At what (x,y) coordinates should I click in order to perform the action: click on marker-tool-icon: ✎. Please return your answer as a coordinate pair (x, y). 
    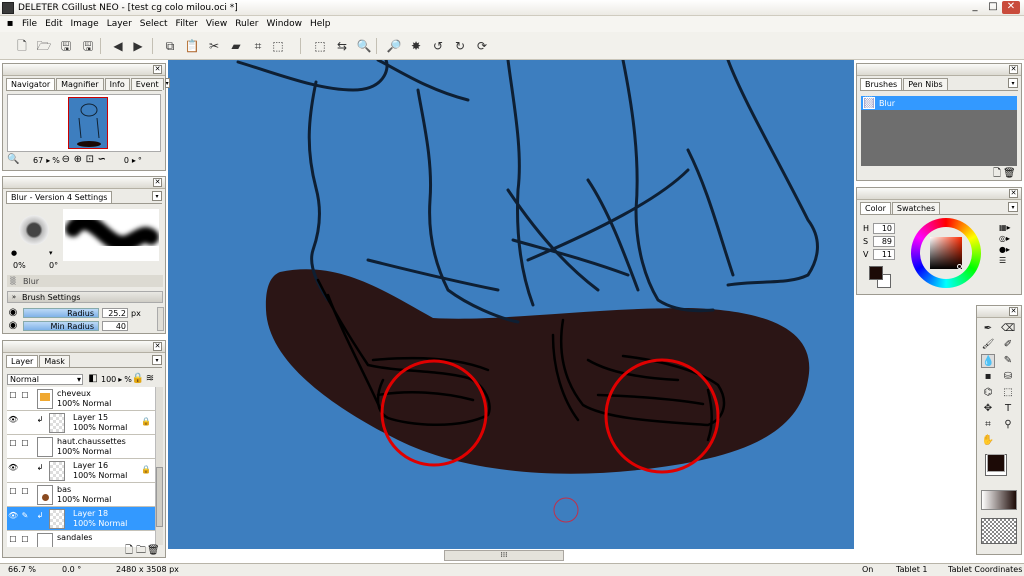
    Looking at the image, I should click on (1008, 361).